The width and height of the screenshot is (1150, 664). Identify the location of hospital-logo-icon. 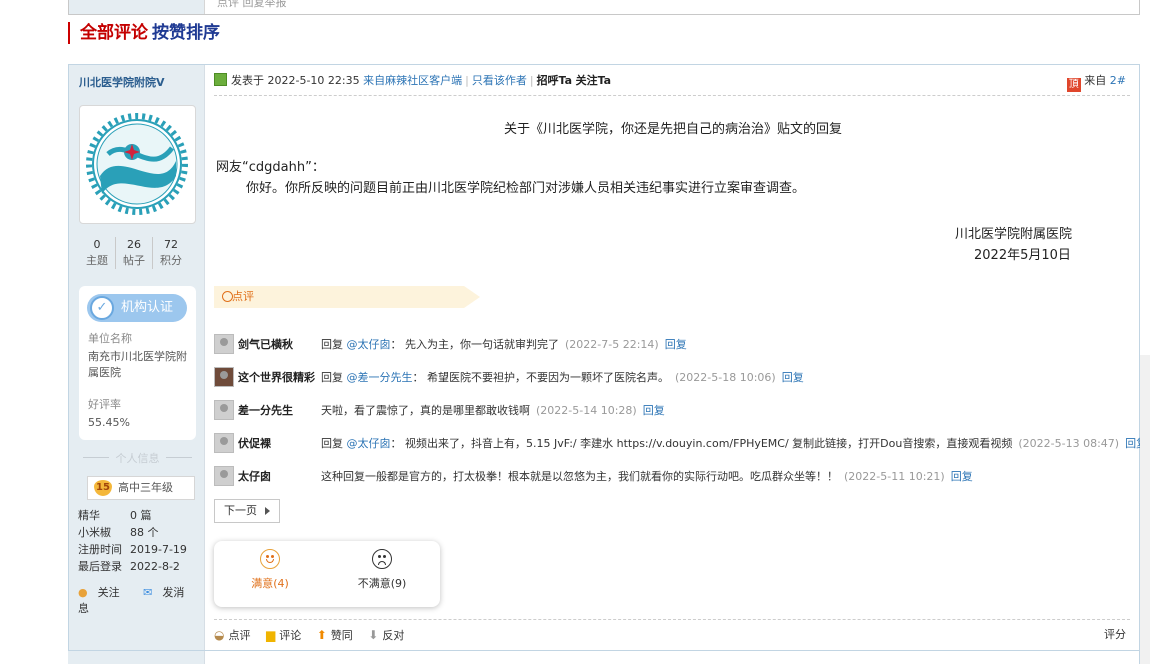
(137, 164).